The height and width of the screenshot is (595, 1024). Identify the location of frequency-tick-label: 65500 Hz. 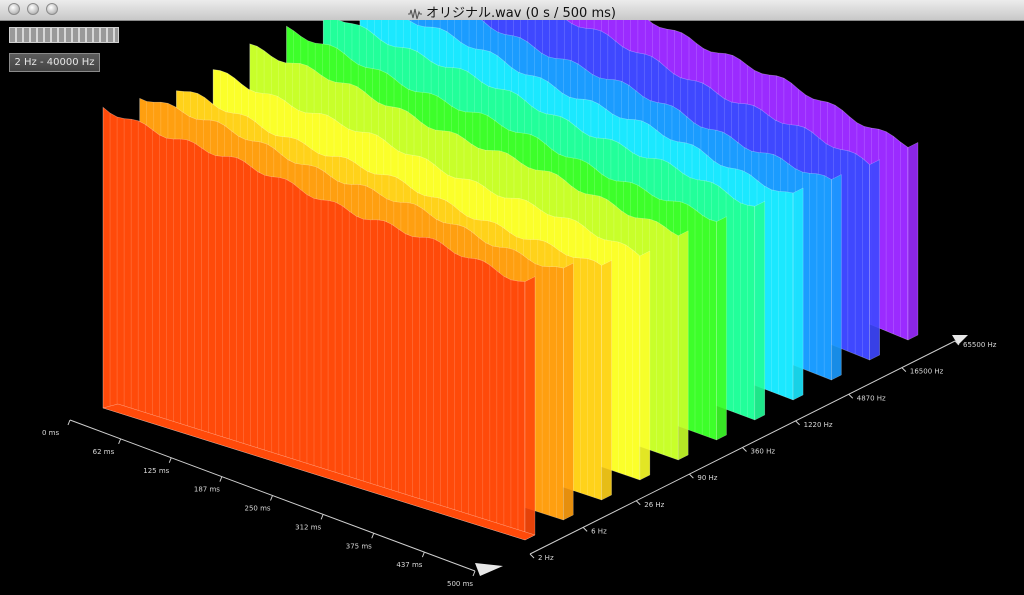
(980, 345).